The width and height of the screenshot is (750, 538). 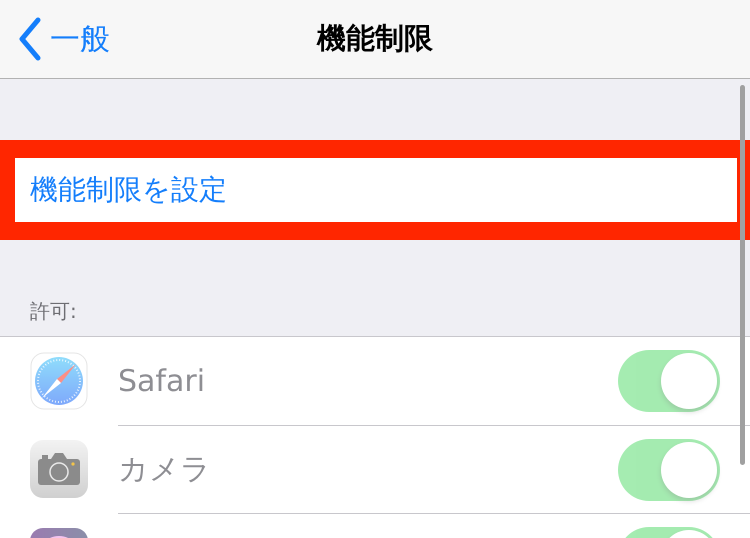 What do you see at coordinates (162, 381) in the screenshot?
I see `app-label: Safari` at bounding box center [162, 381].